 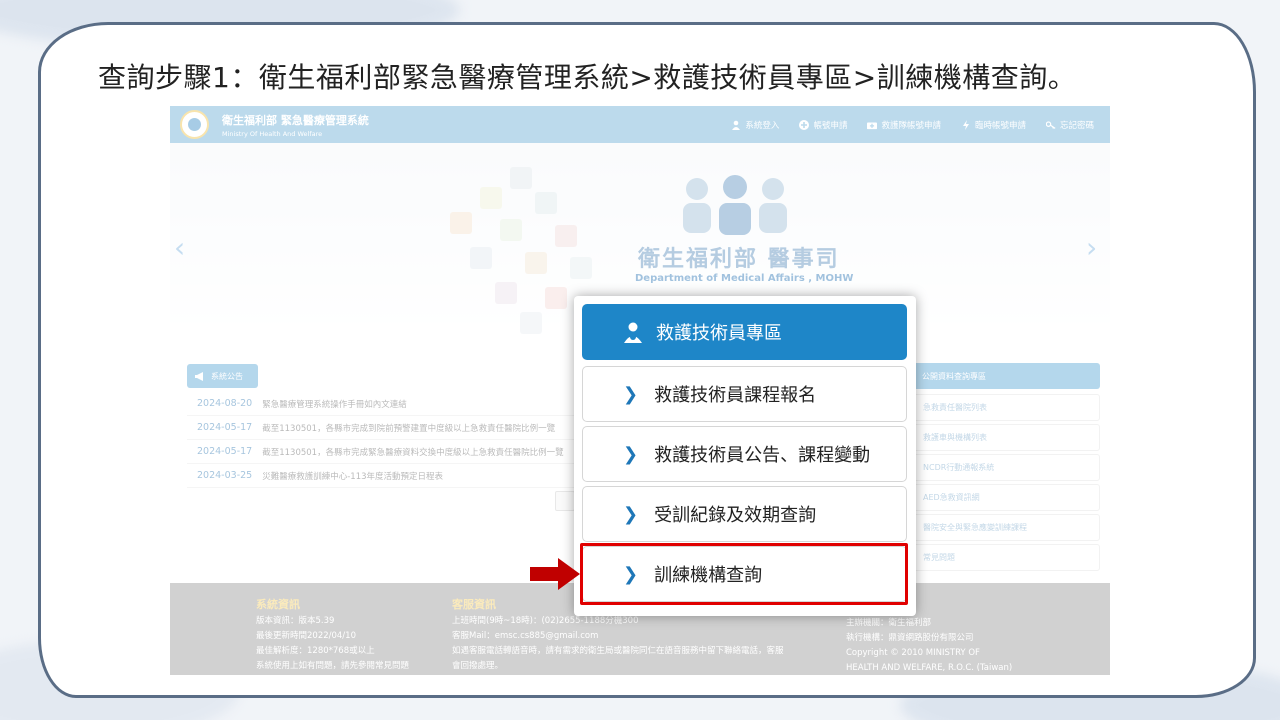 I want to click on key-icon, so click(x=1050, y=125).